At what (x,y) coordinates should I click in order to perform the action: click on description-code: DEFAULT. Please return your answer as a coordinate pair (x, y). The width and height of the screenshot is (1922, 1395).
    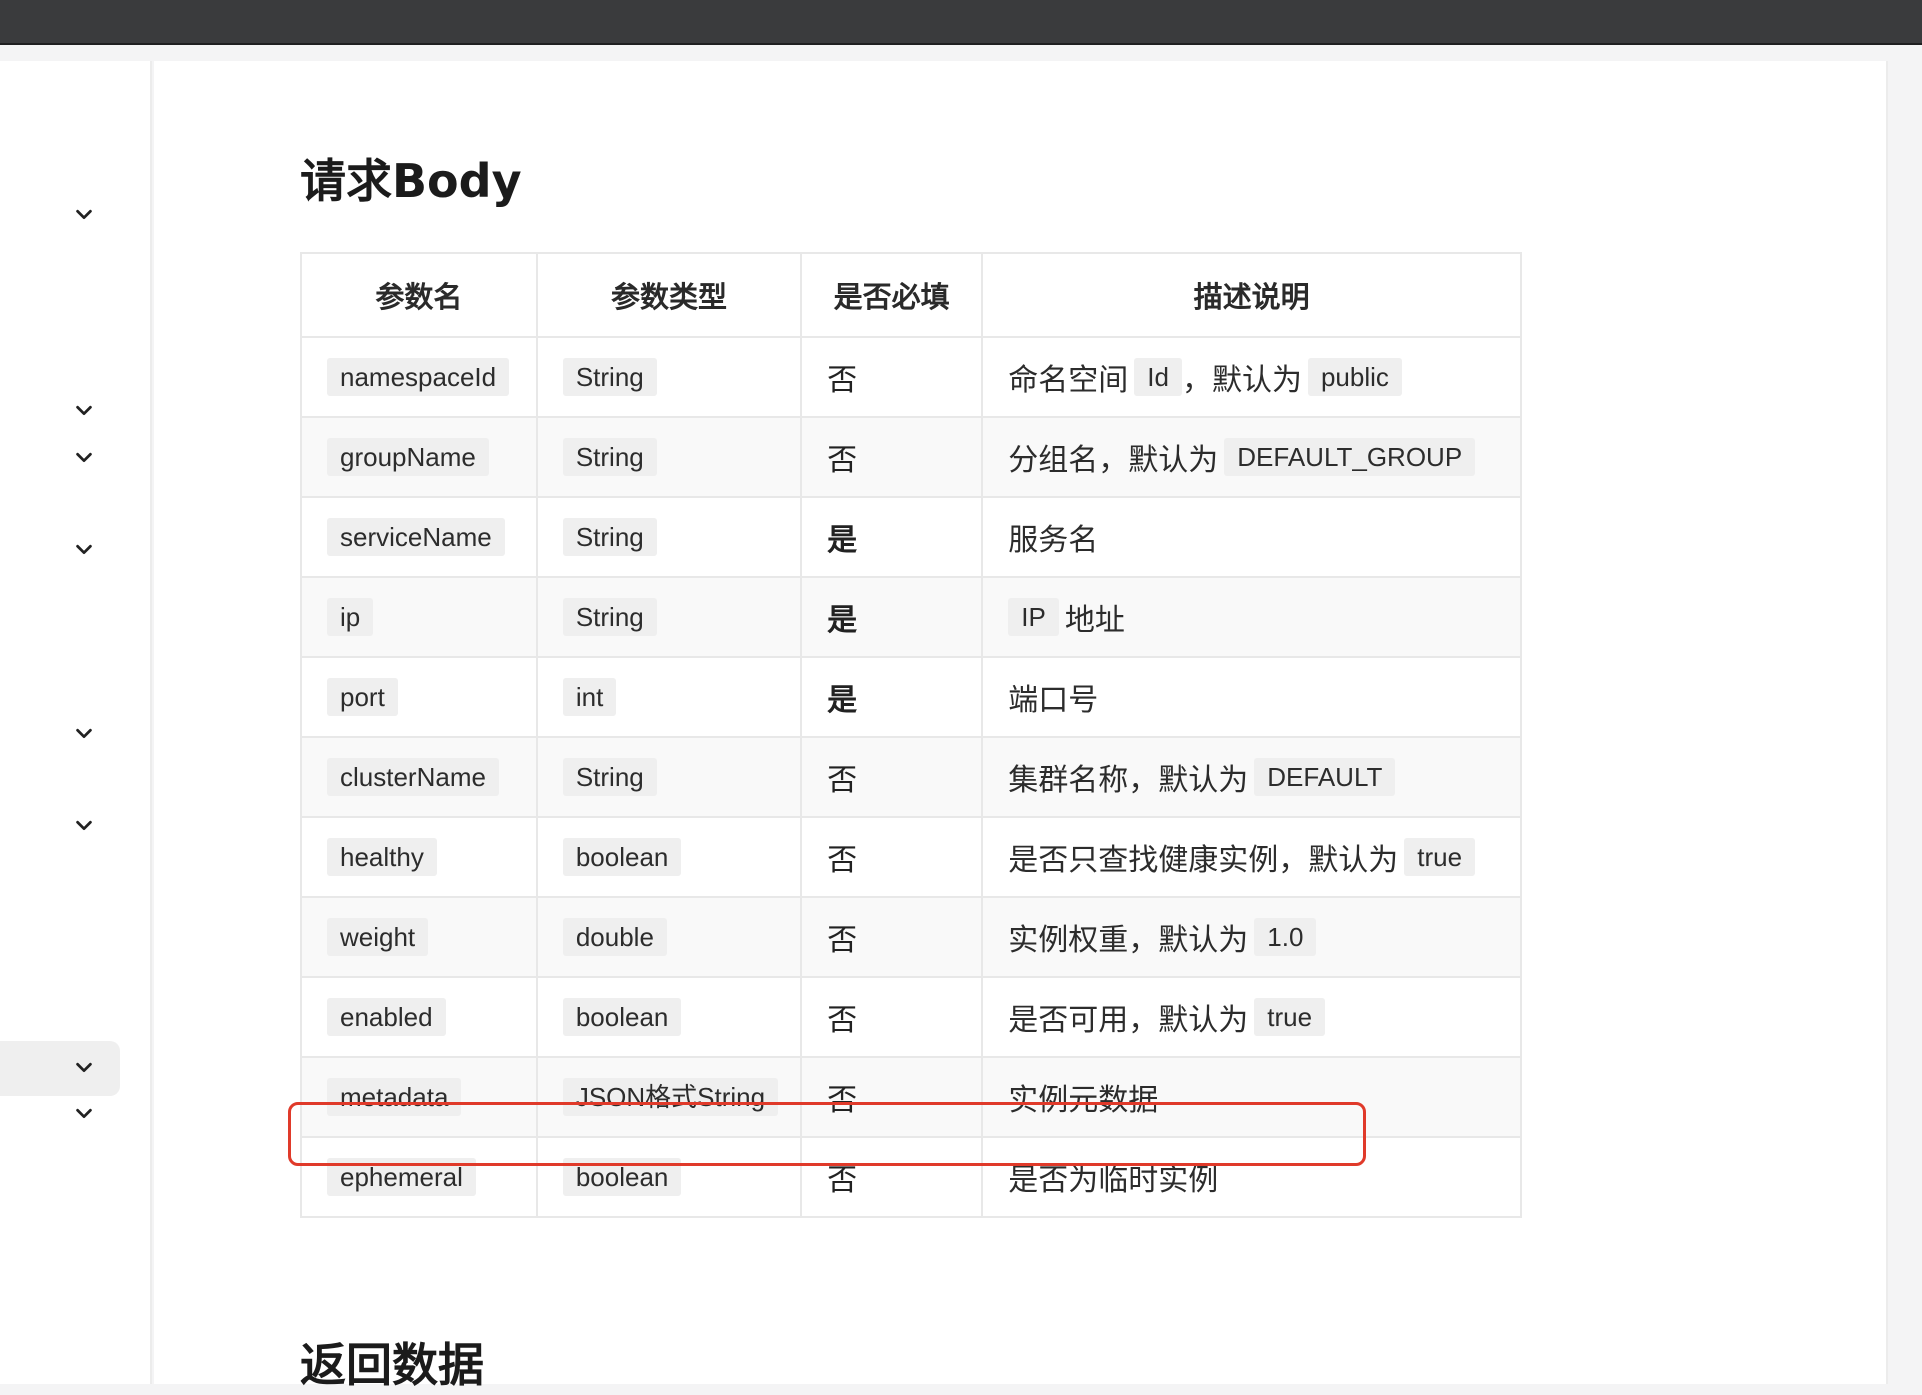
    Looking at the image, I should click on (1325, 777).